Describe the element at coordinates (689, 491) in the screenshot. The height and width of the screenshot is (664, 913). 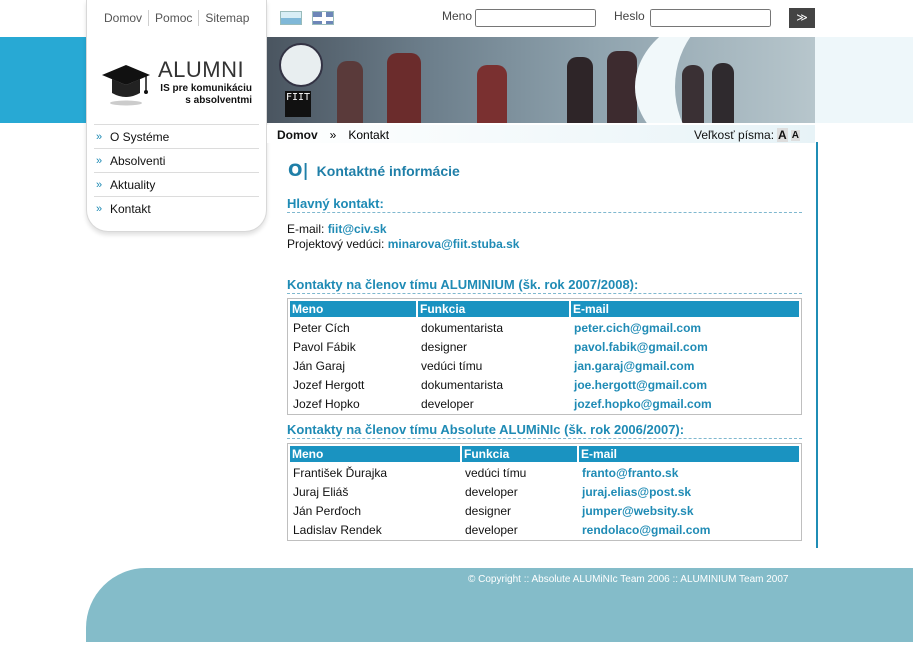
I see `member-email-link: juraj.elias@post.sk` at that location.